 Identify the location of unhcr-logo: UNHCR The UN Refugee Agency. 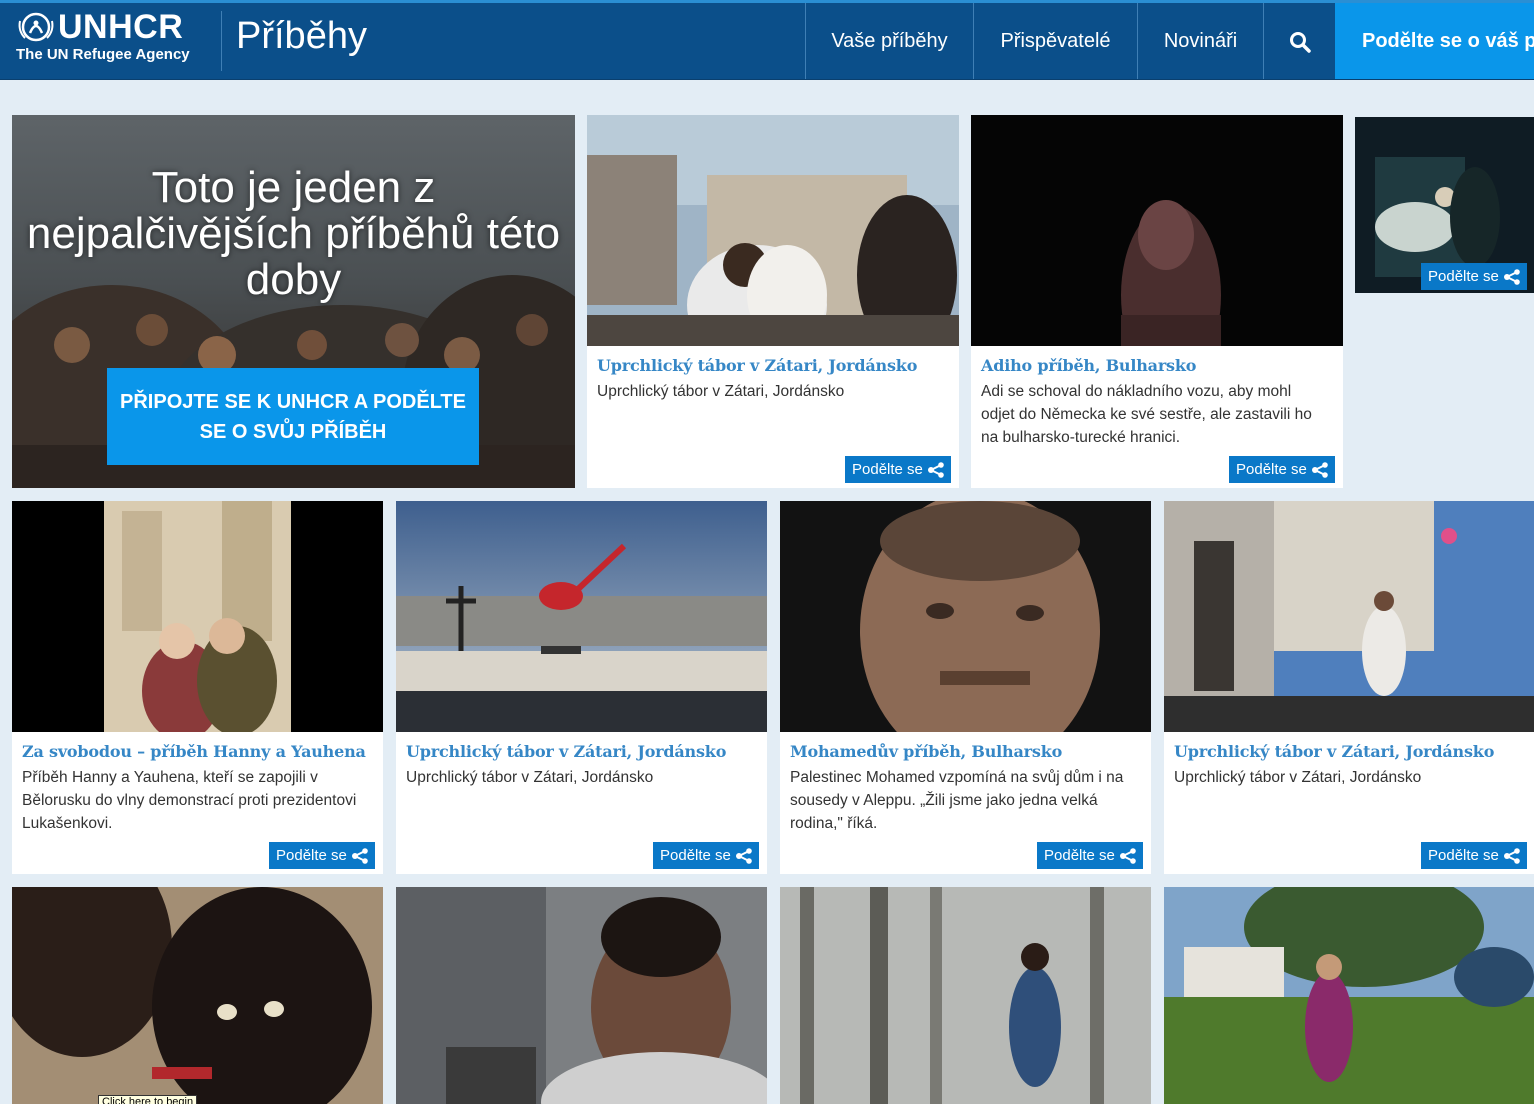
(112, 39).